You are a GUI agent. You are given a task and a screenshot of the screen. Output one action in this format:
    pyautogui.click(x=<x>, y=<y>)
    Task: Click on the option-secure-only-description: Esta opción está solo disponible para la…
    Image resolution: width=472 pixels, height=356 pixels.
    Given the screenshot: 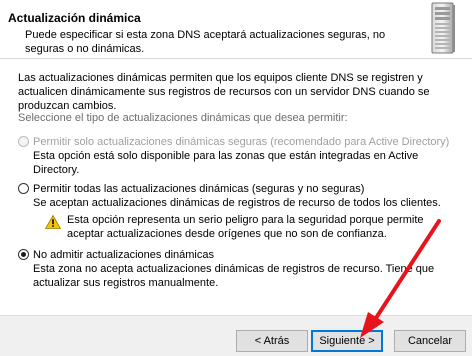 What is the action you would take?
    pyautogui.click(x=226, y=163)
    